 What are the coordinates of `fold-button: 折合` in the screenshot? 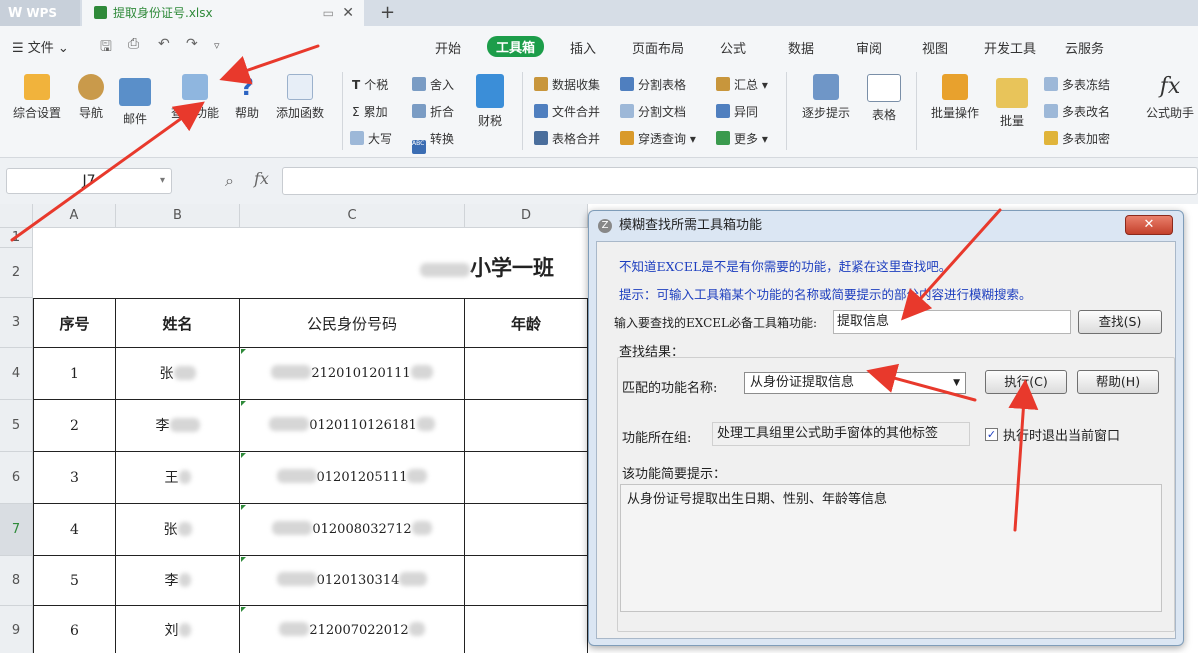 It's located at (433, 111).